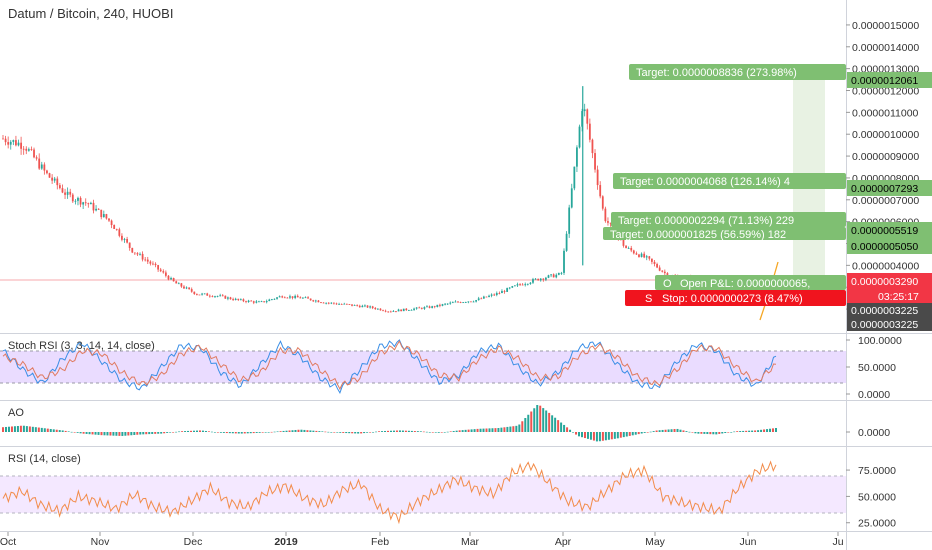 The image size is (932, 550). I want to click on open-label: O Open P&L: 0.0000000065,, so click(750, 282).